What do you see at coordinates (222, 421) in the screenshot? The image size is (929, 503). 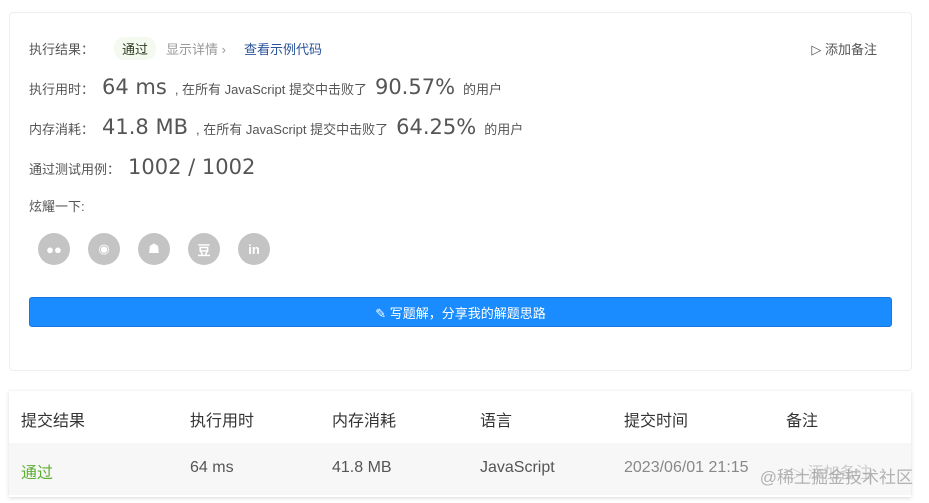 I see `header-runtime: 执行用时` at bounding box center [222, 421].